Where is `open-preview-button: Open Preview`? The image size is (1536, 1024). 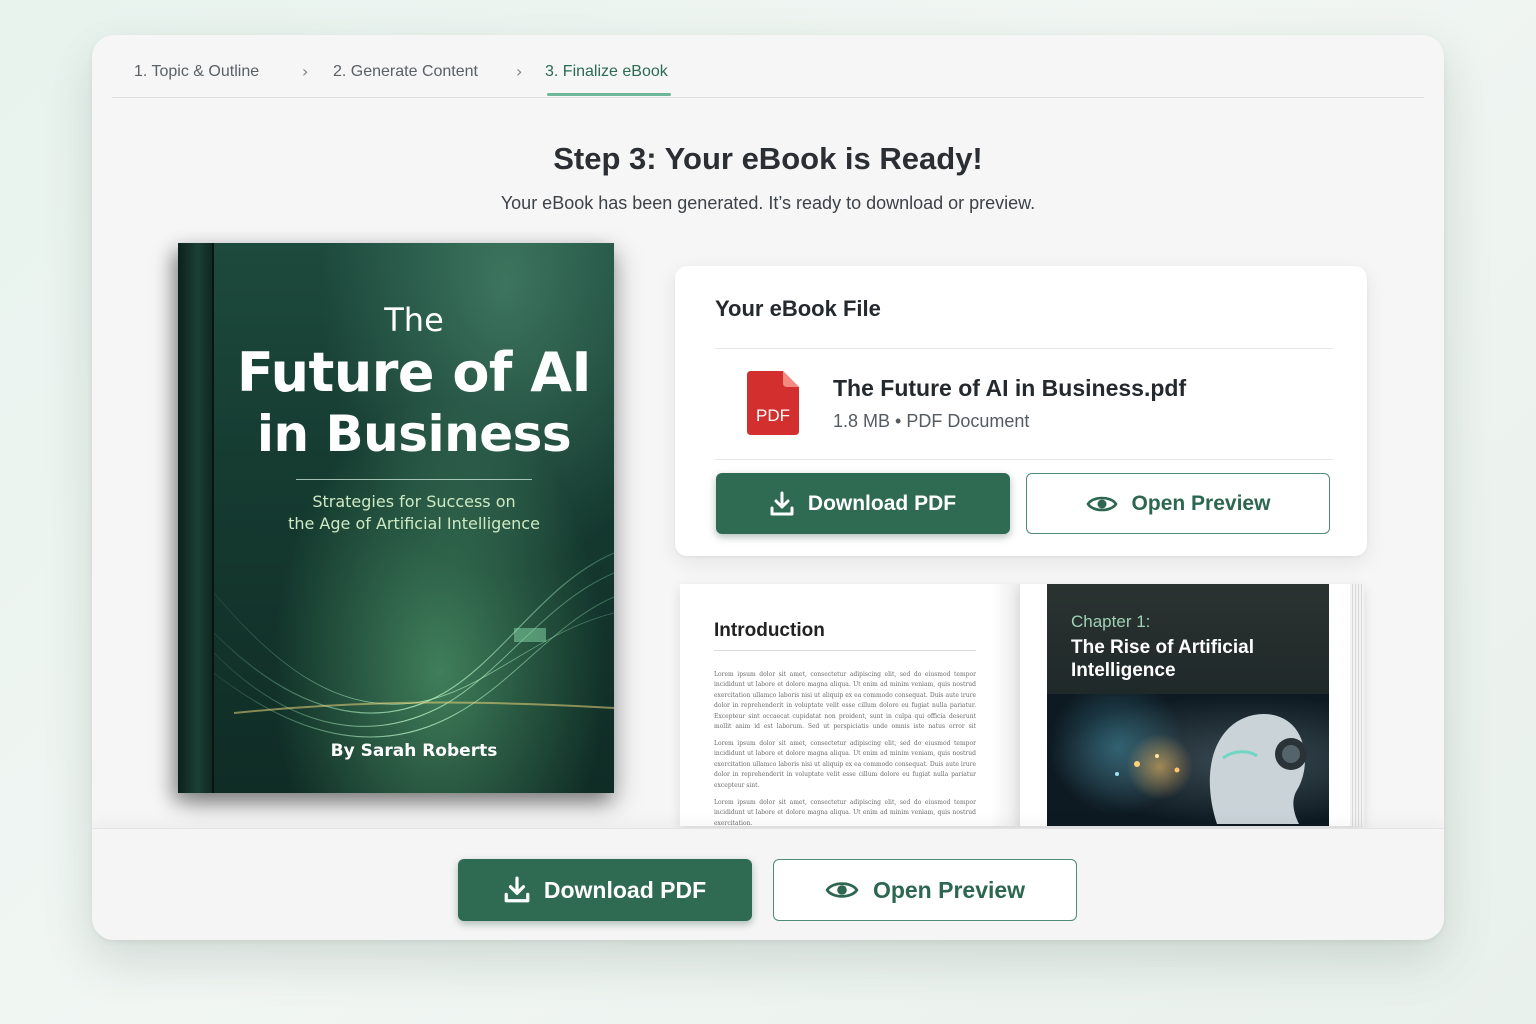 open-preview-button: Open Preview is located at coordinates (1178, 503).